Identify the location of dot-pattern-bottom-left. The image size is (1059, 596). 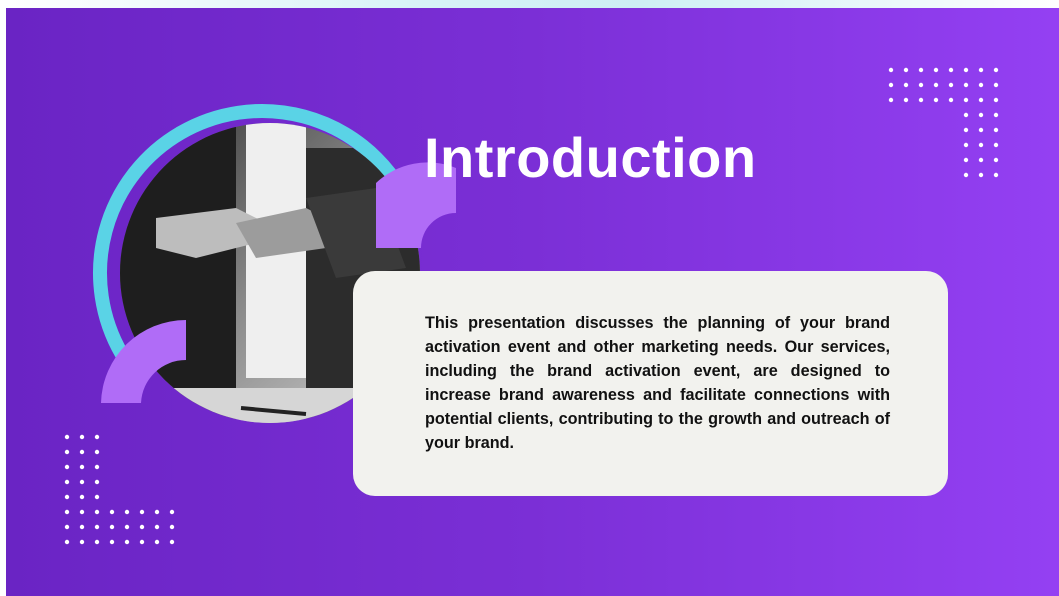
(119, 489).